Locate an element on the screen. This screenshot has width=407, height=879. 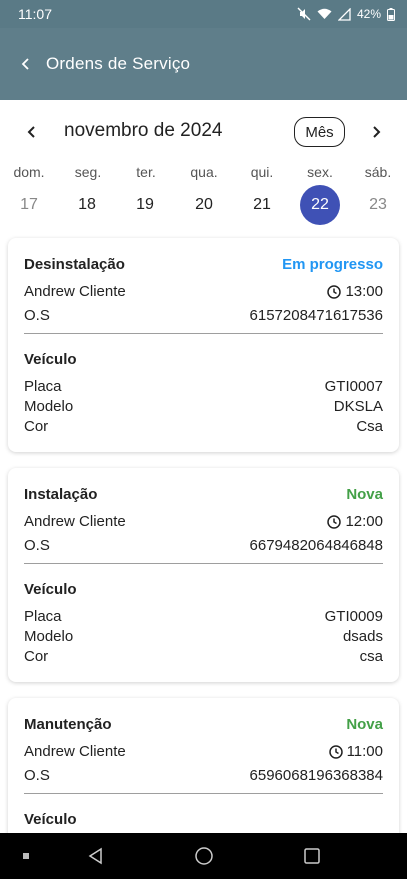
square-overview-icon is located at coordinates (312, 856).